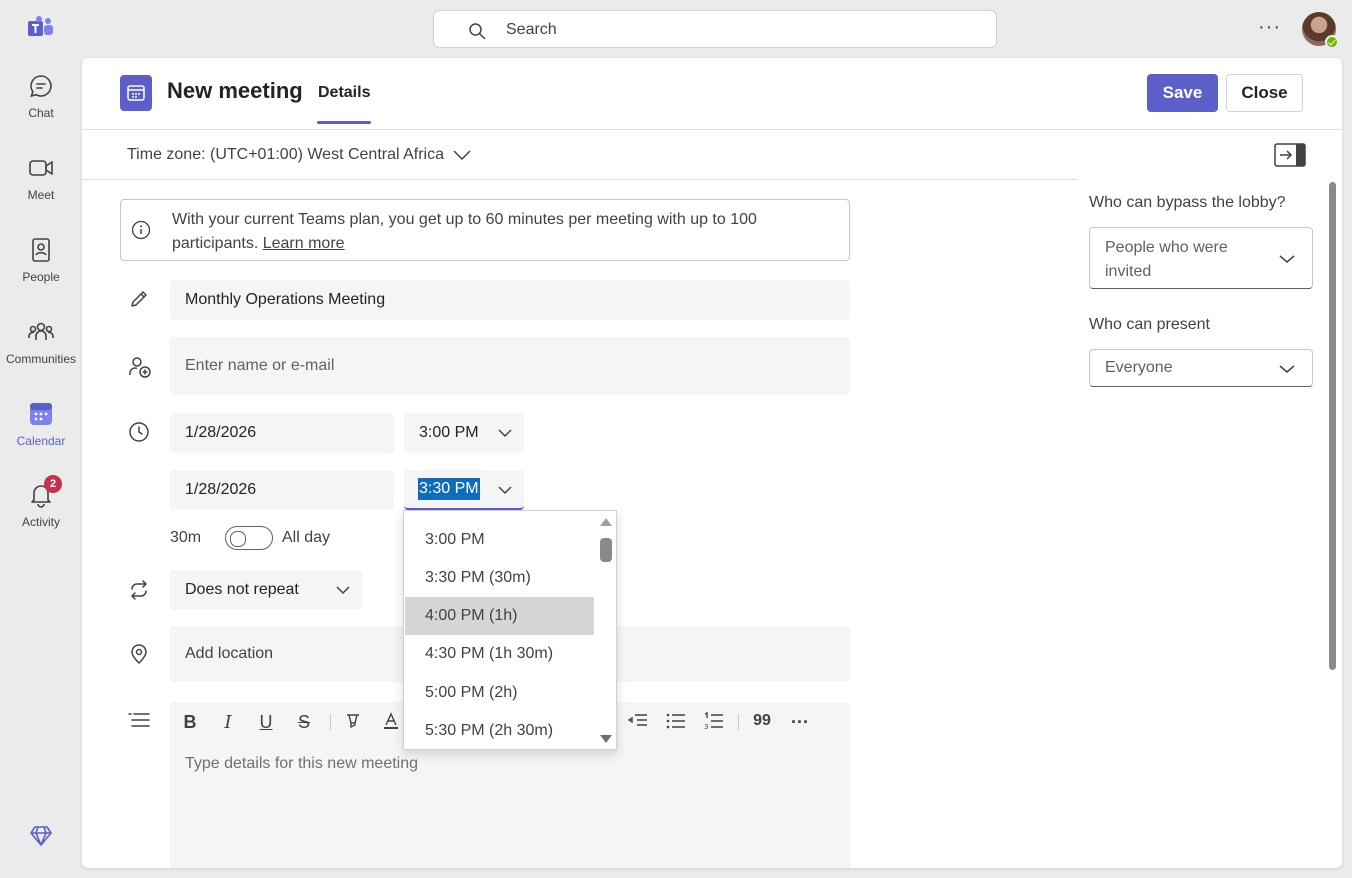 Image resolution: width=1352 pixels, height=878 pixels. Describe the element at coordinates (477, 31) in the screenshot. I see `search-icon` at that location.